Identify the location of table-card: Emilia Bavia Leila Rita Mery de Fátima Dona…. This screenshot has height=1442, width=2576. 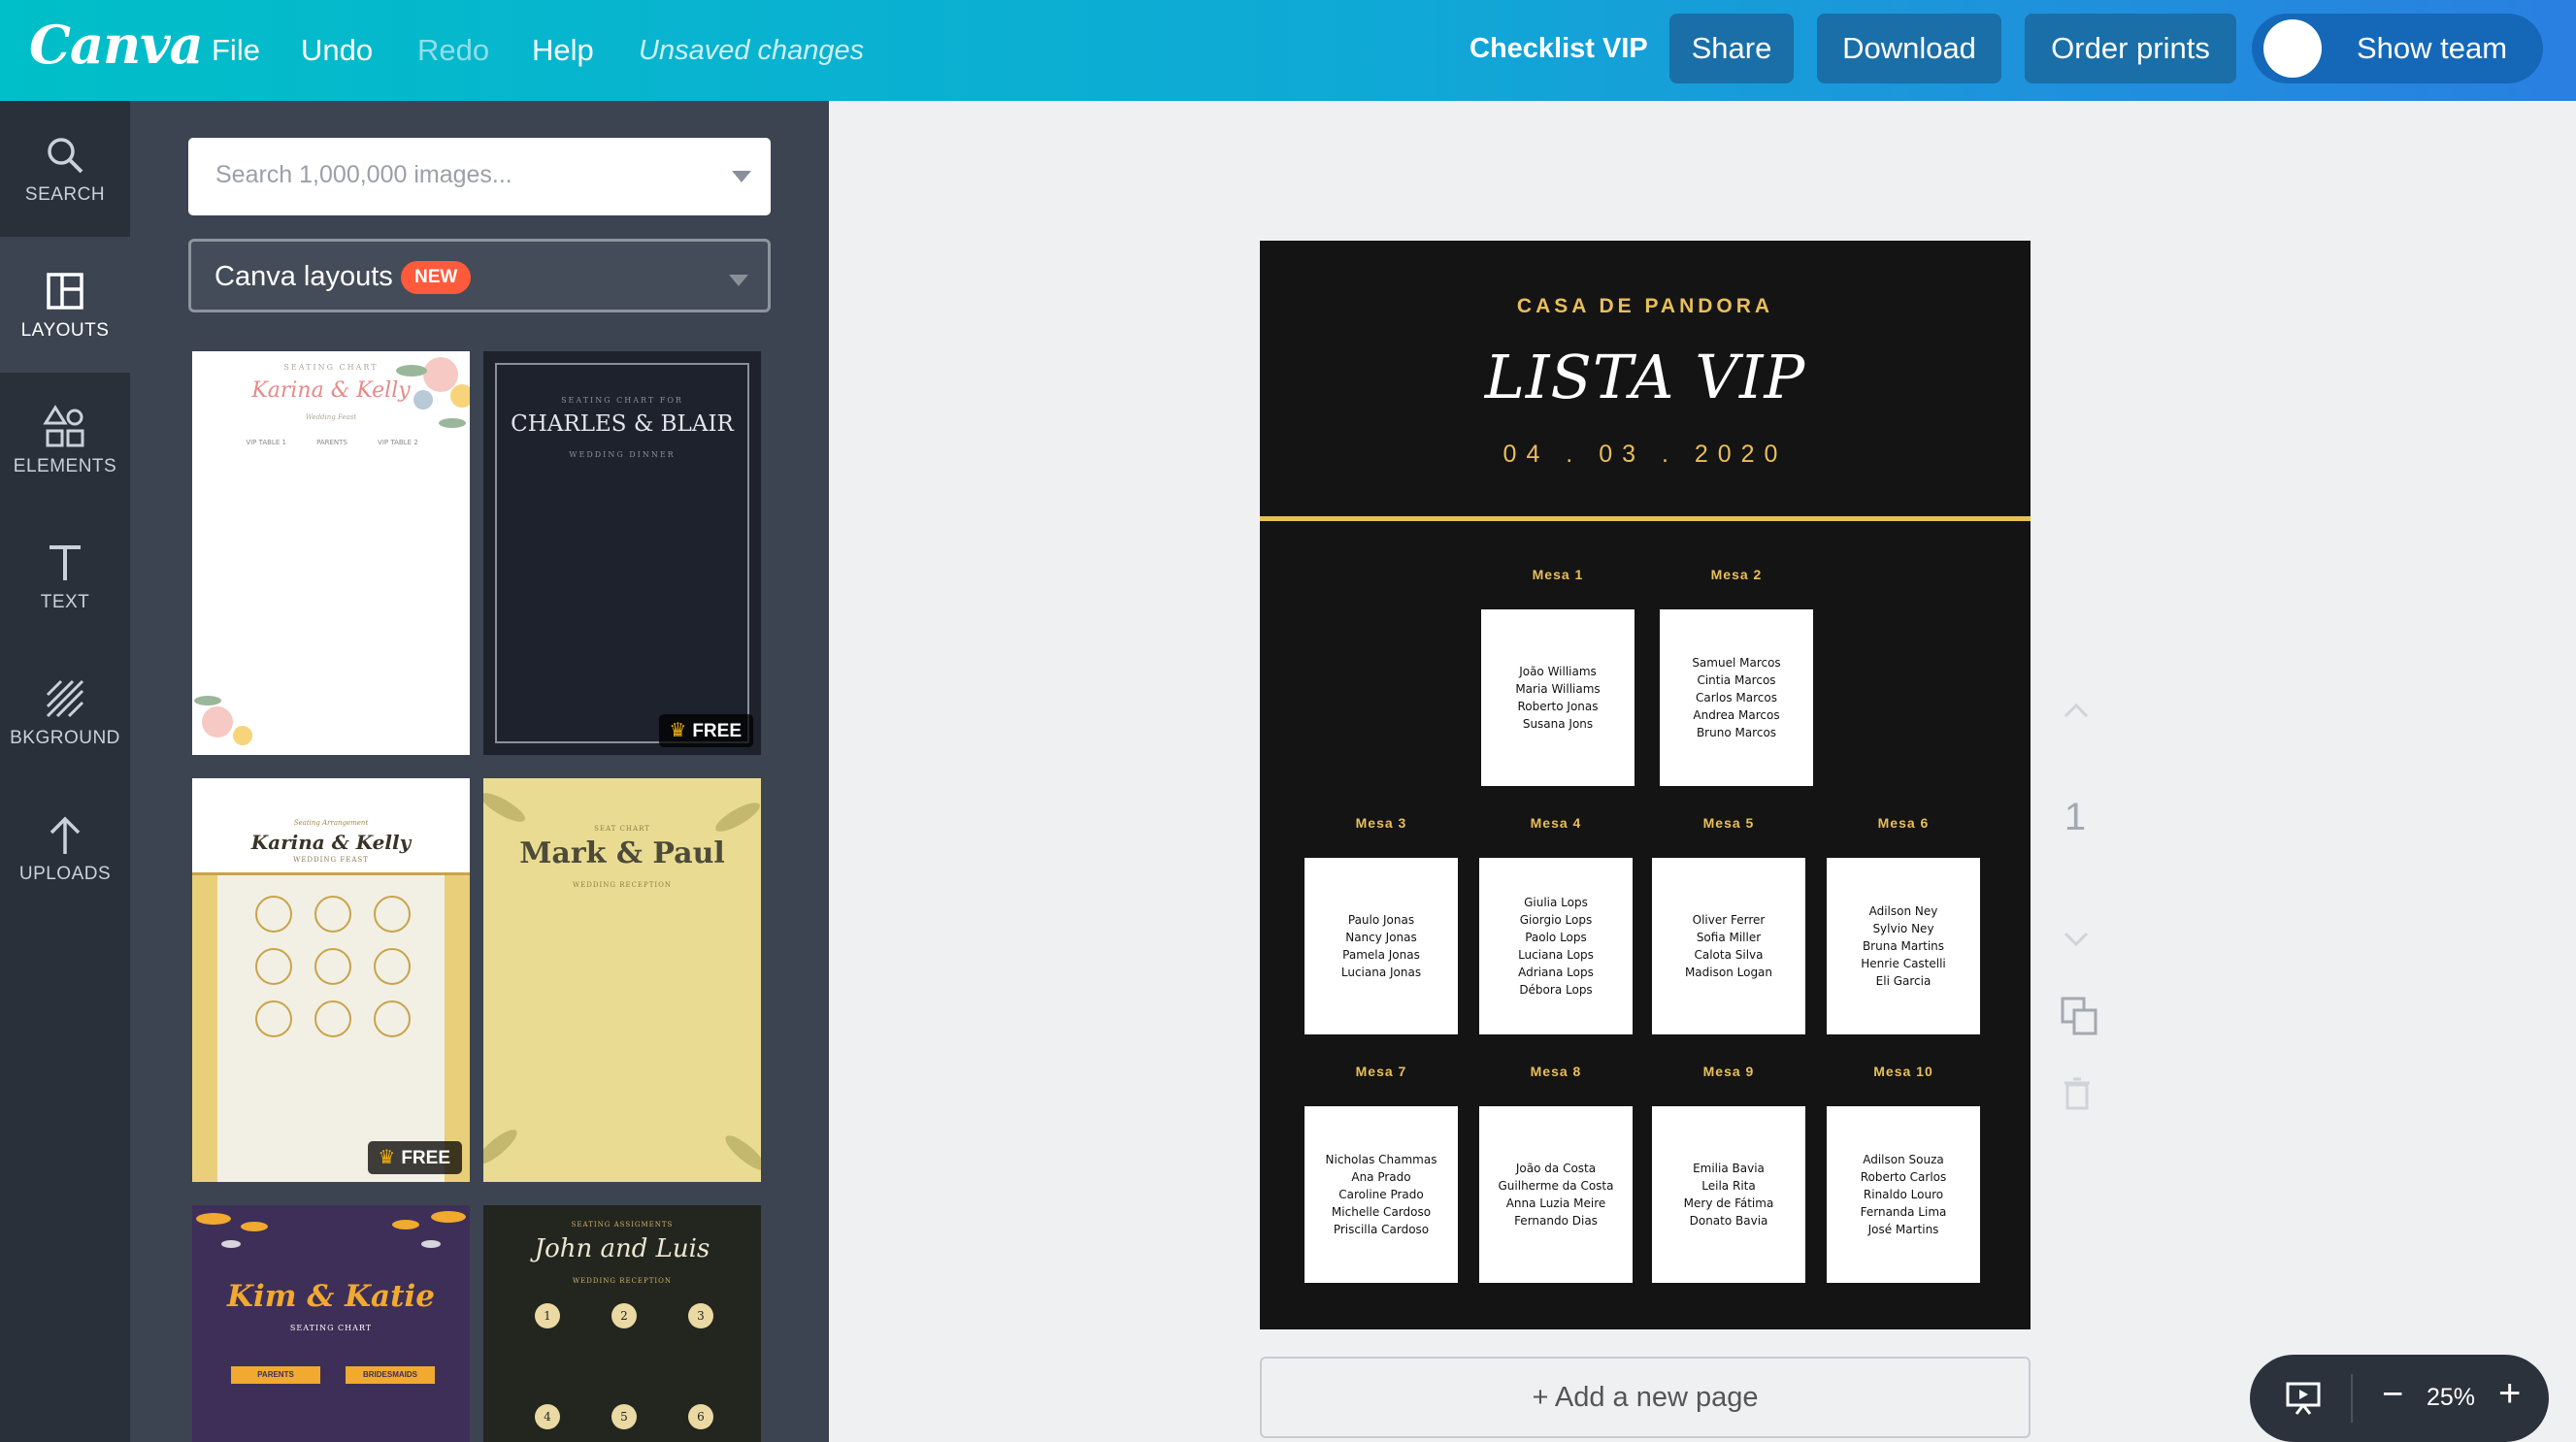
(1728, 1194).